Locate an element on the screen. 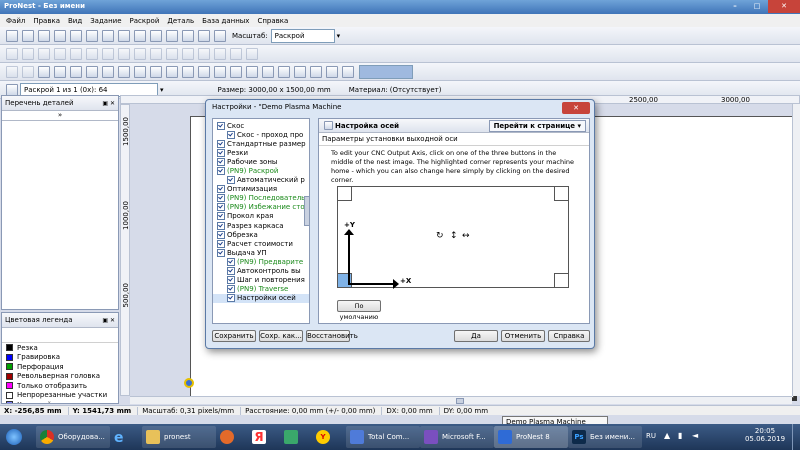 The height and width of the screenshot is (450, 800). zoom-window-icon is located at coordinates (156, 35).